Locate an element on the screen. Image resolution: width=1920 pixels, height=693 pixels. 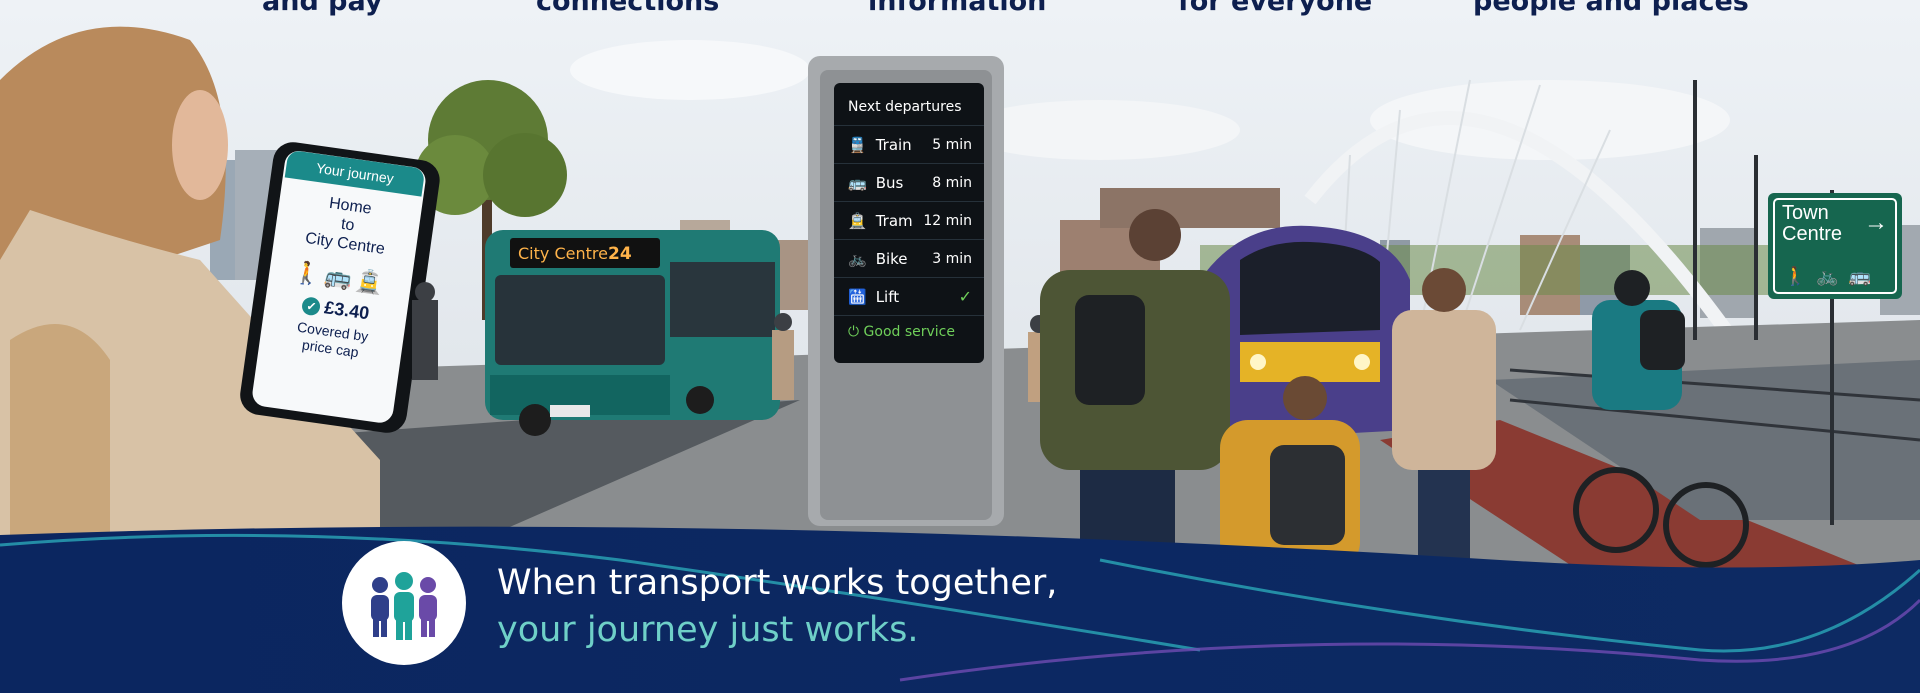
people-logo is located at coordinates (404, 603).